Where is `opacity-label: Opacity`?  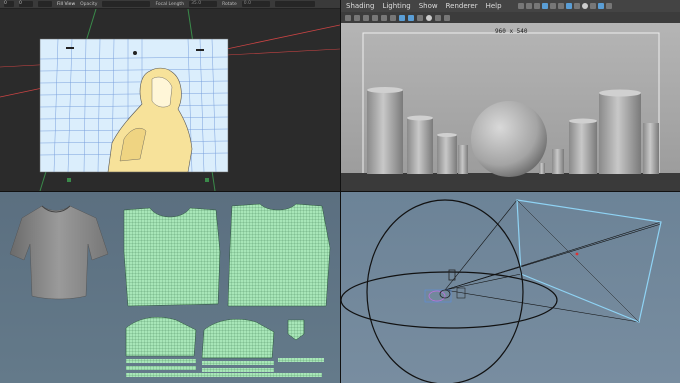
opacity-label: Opacity is located at coordinates (89, 4).